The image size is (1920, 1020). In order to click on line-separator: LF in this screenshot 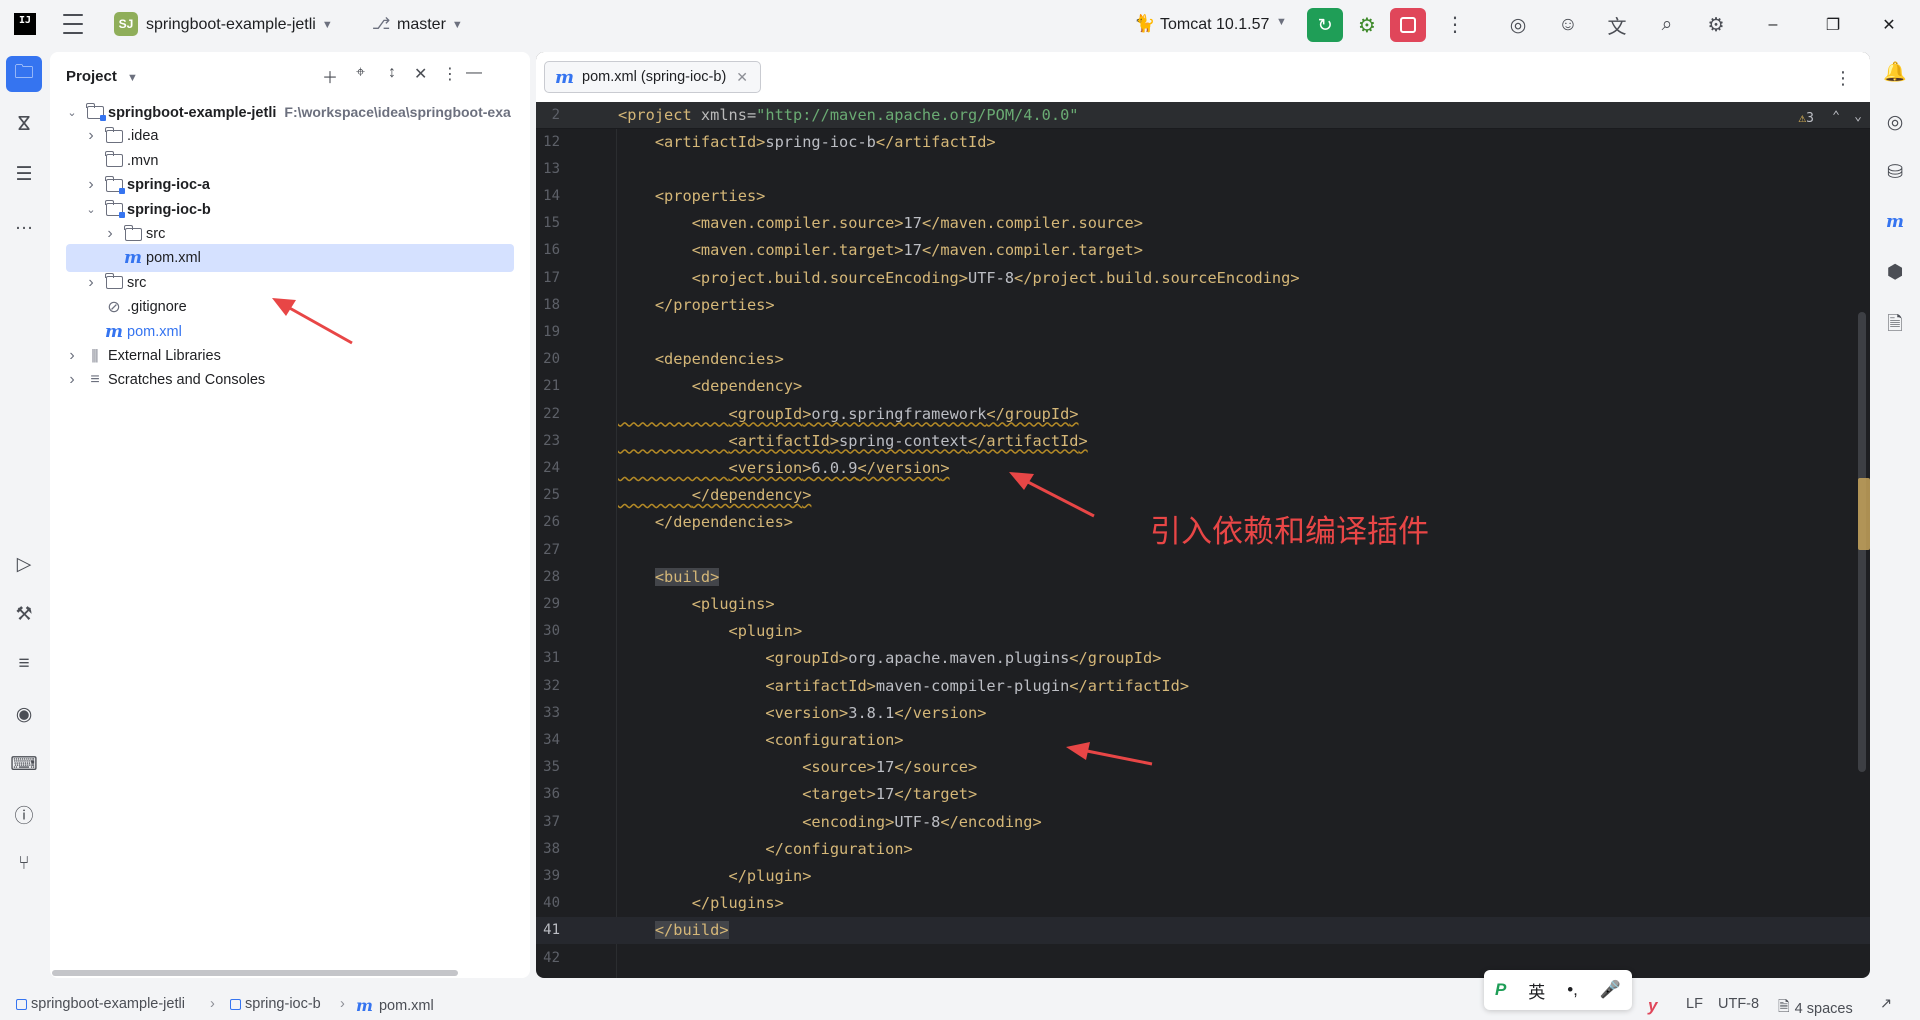, I will do `click(1694, 1004)`.